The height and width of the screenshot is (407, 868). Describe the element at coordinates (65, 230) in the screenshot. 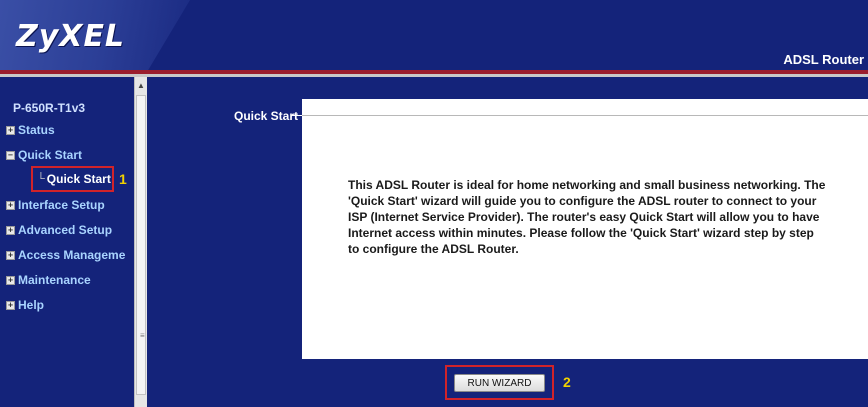

I see `sidebar-item-label: Advanced Setup` at that location.